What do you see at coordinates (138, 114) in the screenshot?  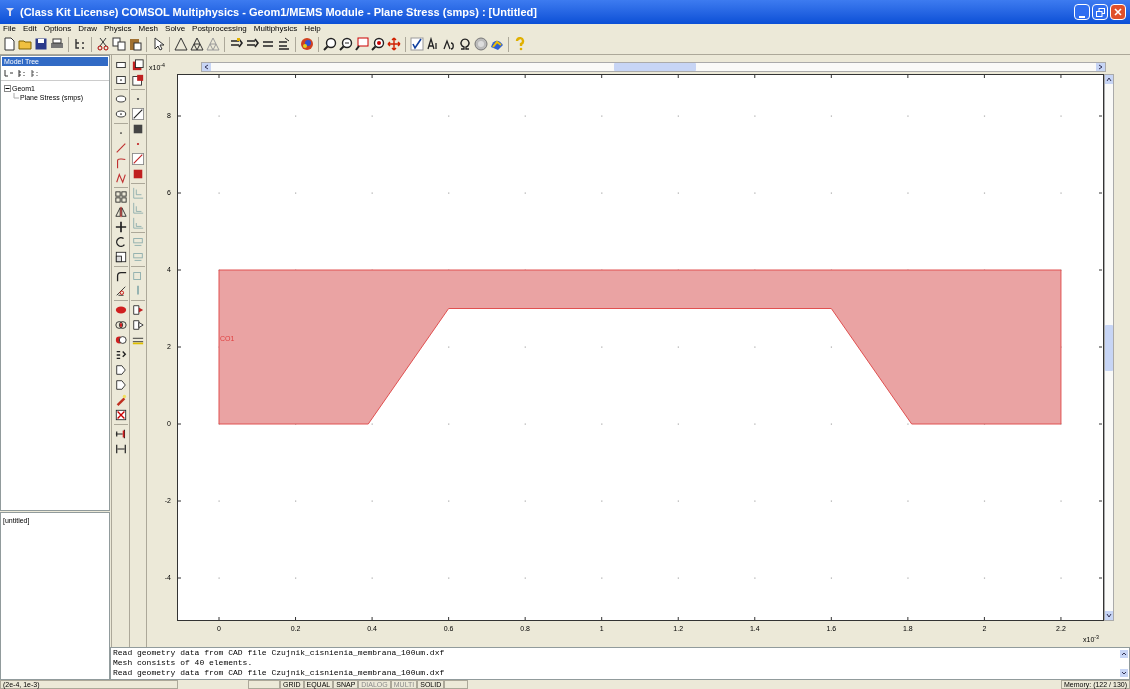 I see `line-icon` at bounding box center [138, 114].